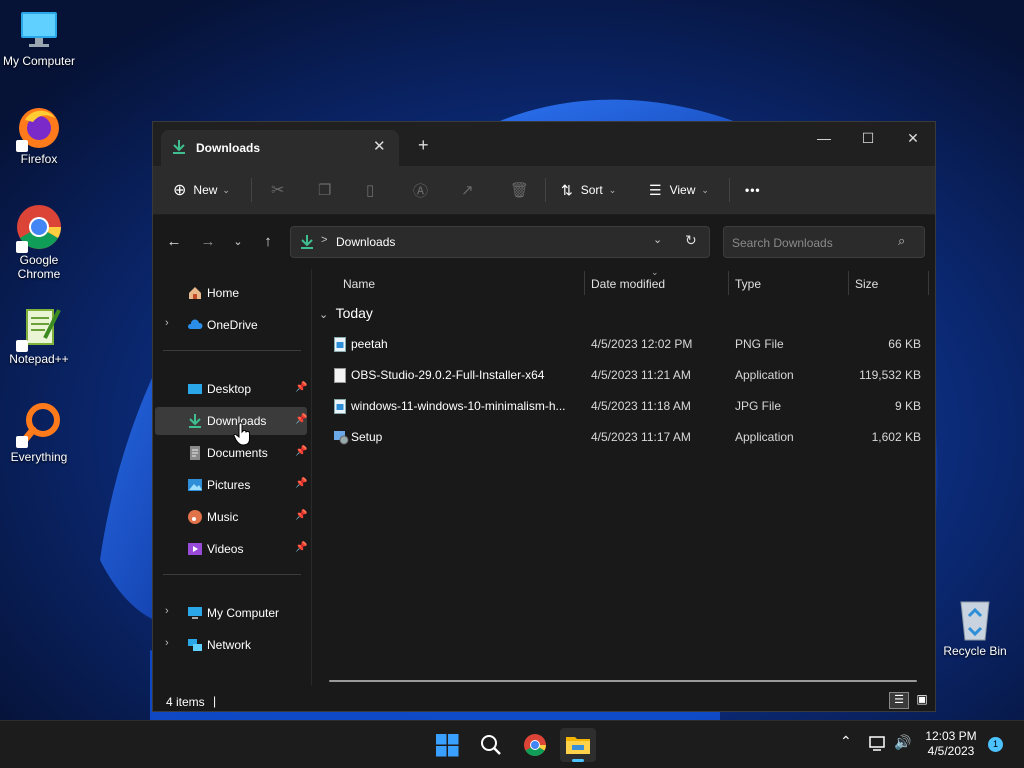  I want to click on view-button: ☰ View ⌄, so click(679, 190).